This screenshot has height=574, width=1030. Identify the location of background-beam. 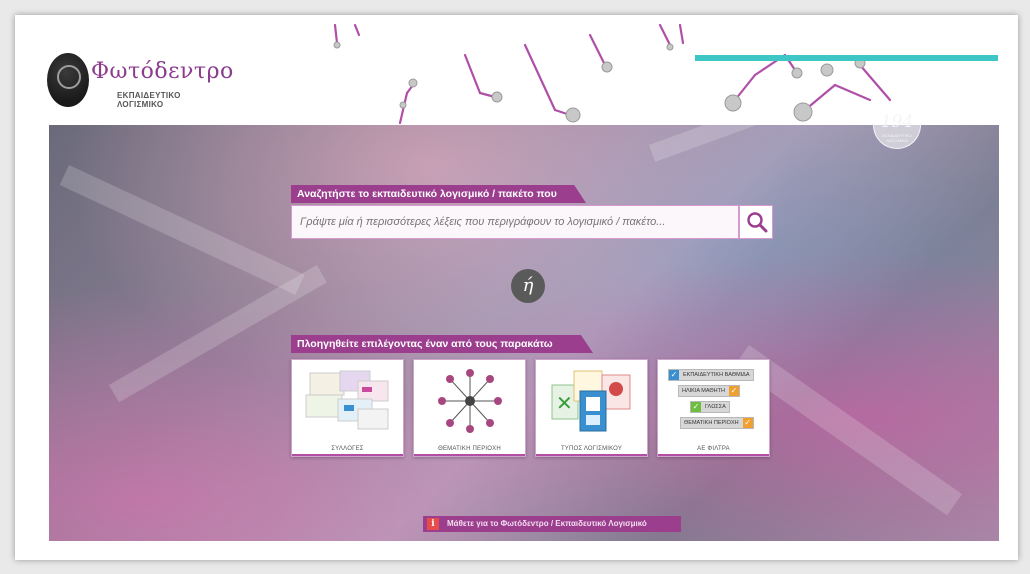
(182, 230).